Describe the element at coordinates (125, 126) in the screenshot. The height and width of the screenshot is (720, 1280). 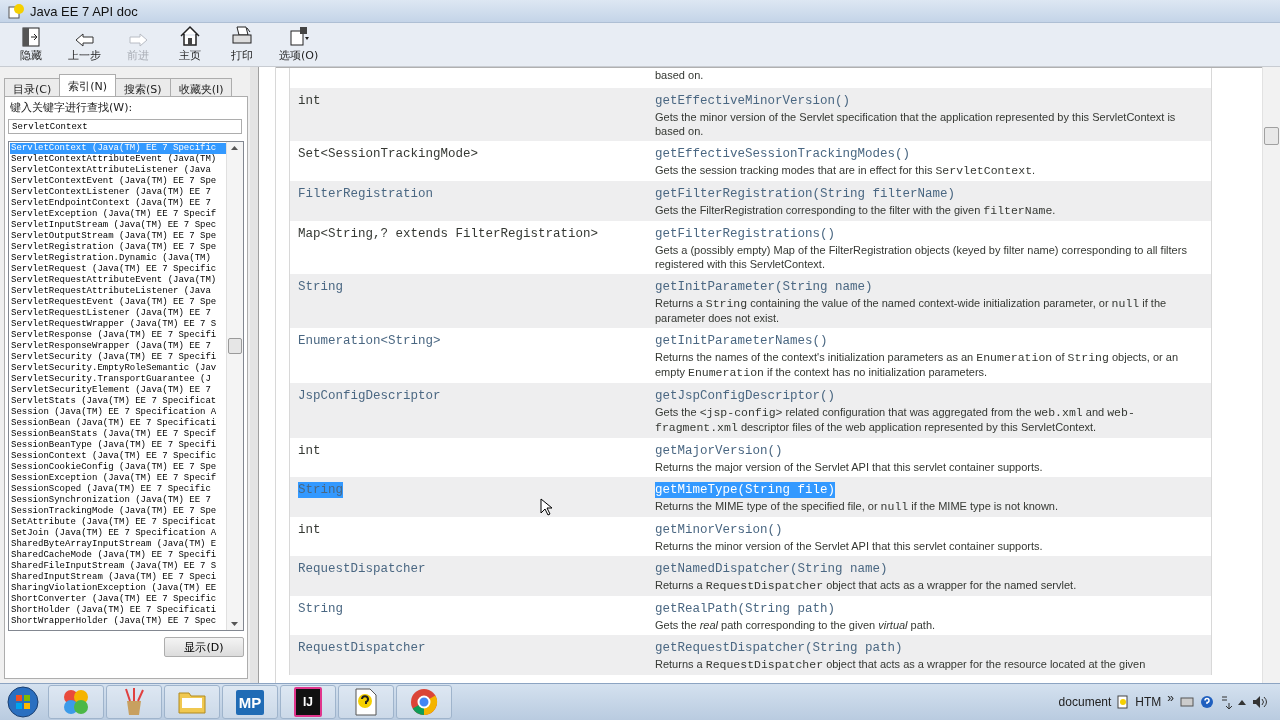
I see `search-field: ServletContext` at that location.